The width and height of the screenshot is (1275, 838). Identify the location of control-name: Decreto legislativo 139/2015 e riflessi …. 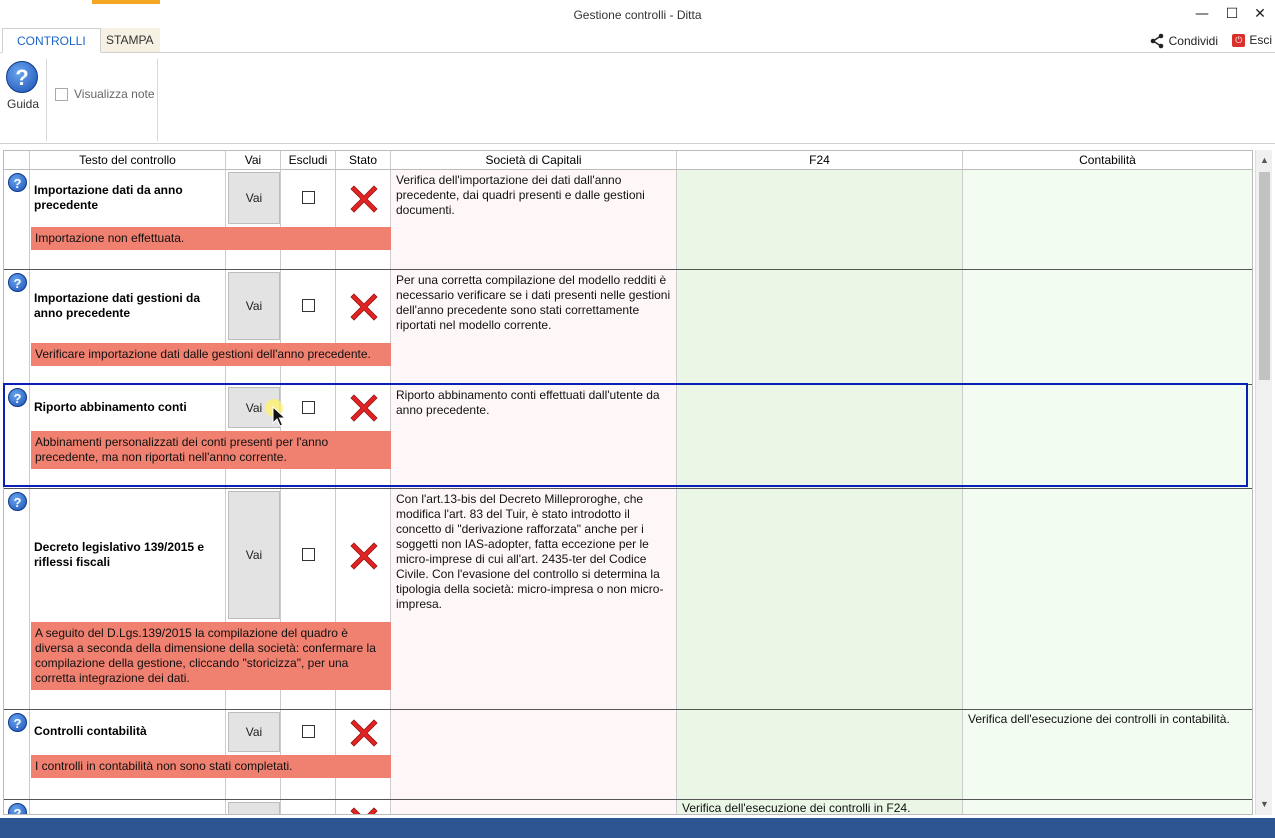
(119, 554).